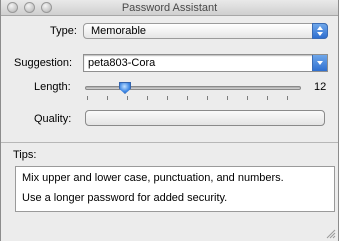 This screenshot has height=241, width=339. Describe the element at coordinates (122, 63) in the screenshot. I see `suggestion-value: peta803-Cora` at that location.